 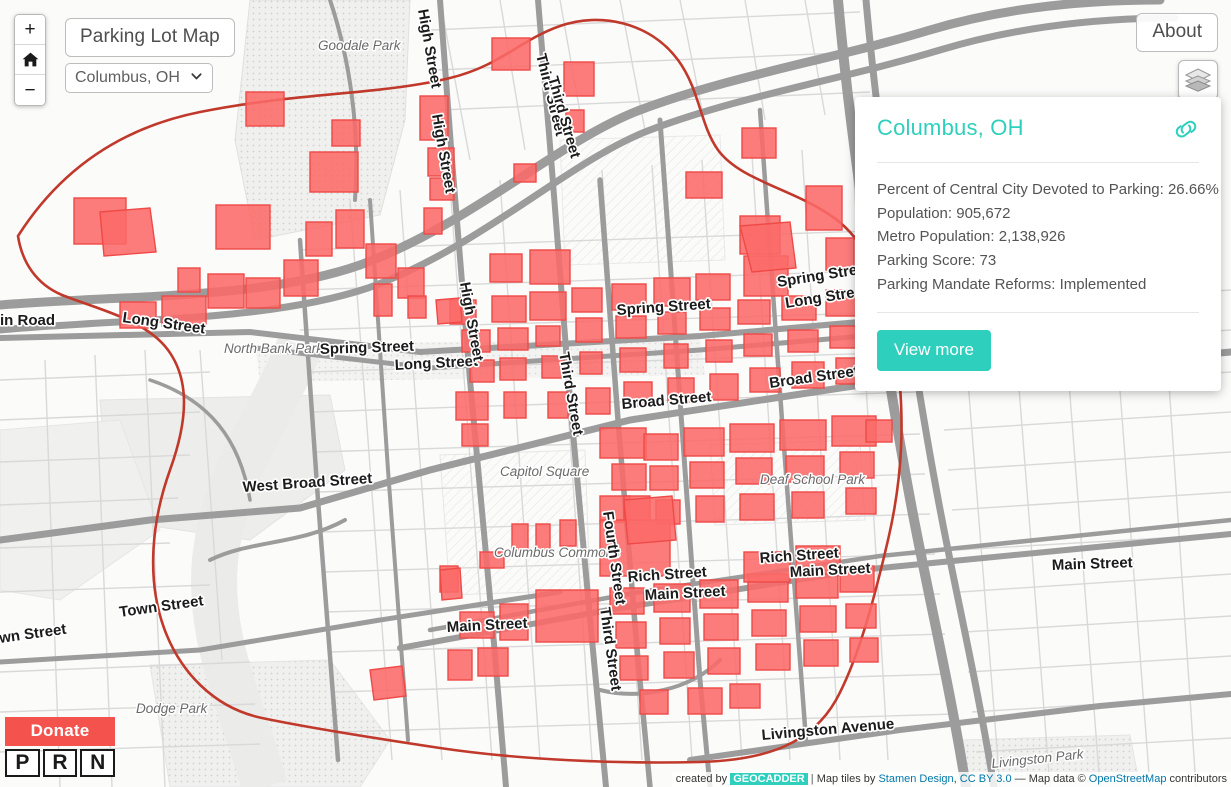 What do you see at coordinates (944, 213) in the screenshot?
I see `info-stat-1: Population: 905,672` at bounding box center [944, 213].